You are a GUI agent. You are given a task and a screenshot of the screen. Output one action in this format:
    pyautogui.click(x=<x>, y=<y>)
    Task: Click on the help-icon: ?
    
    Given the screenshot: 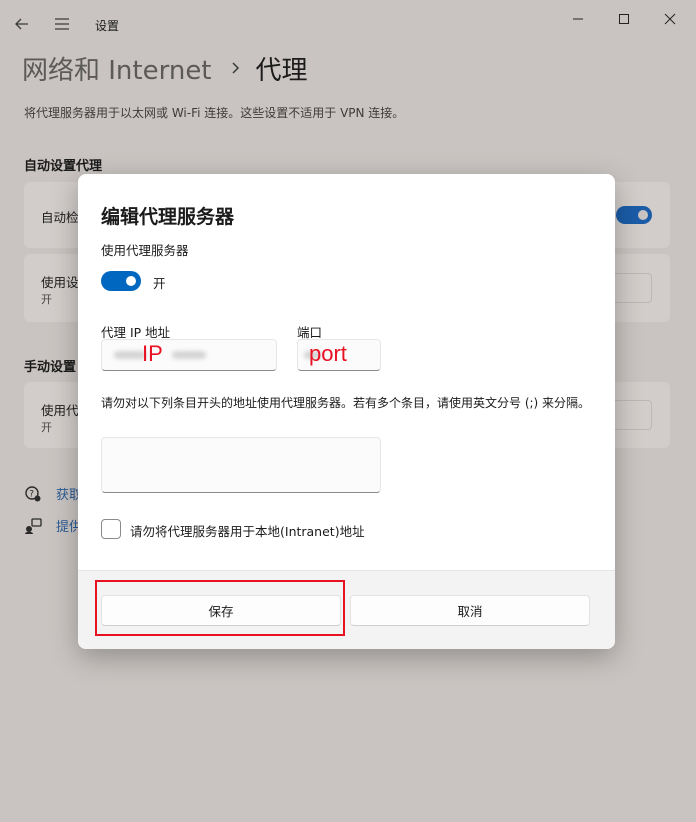 What is the action you would take?
    pyautogui.click(x=33, y=494)
    